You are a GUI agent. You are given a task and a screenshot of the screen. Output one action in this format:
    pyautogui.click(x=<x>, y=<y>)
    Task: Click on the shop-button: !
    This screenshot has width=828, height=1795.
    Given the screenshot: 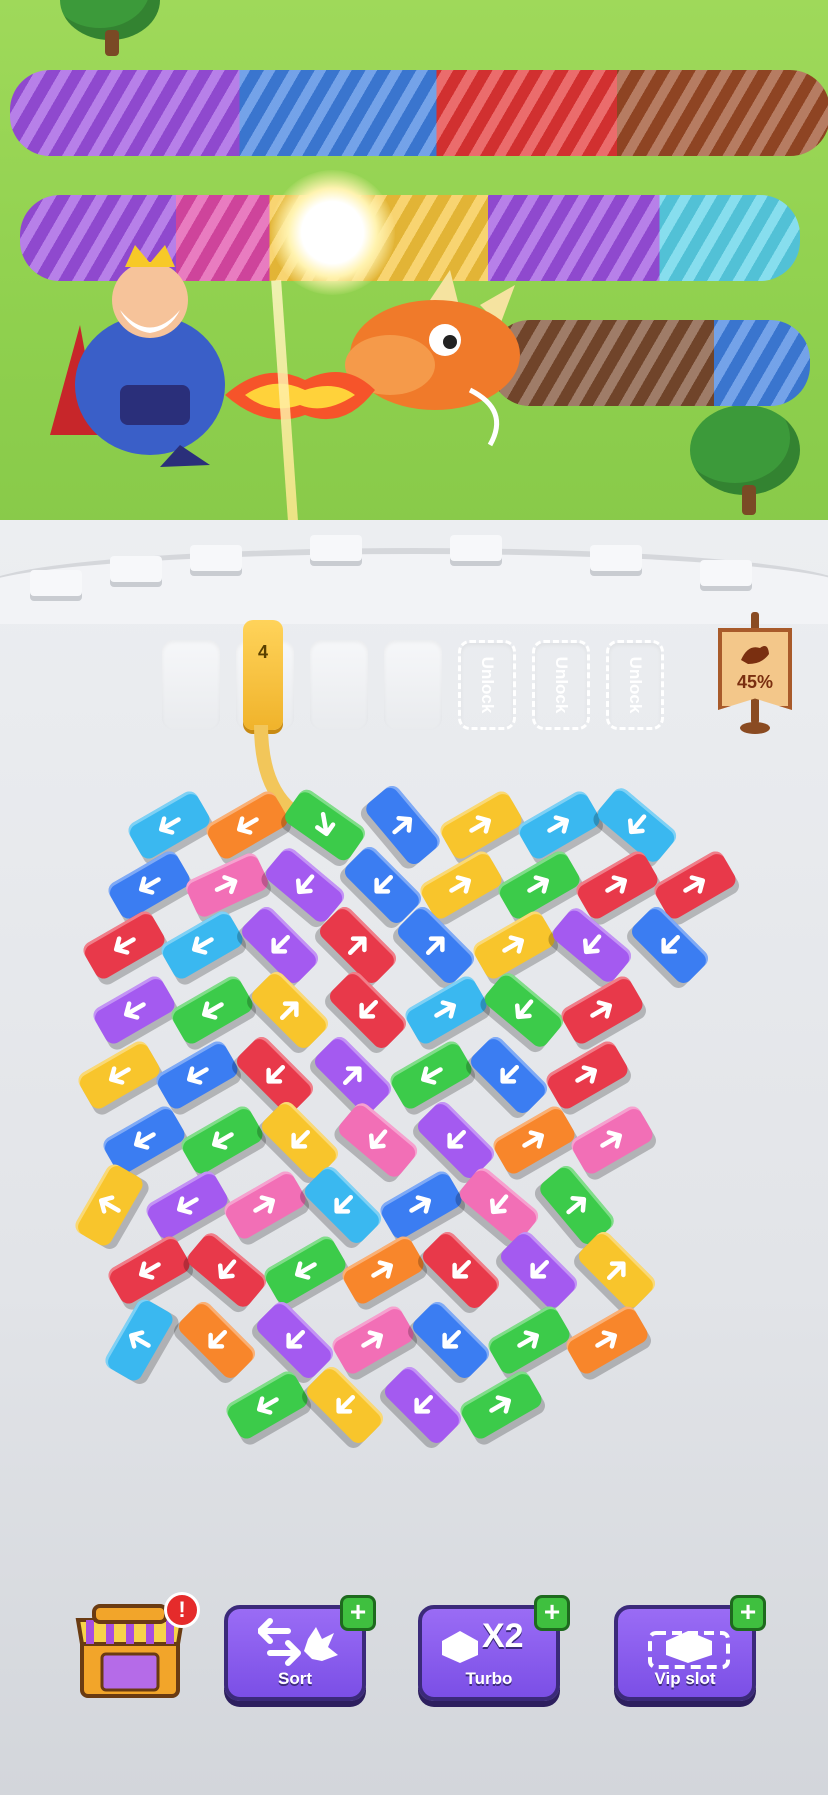 What is the action you would take?
    pyautogui.click(x=137, y=1648)
    